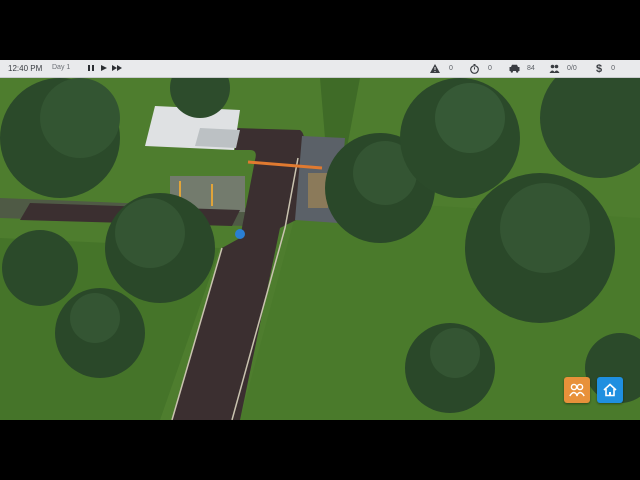  What do you see at coordinates (613, 68) in the screenshot?
I see `money-count: 0` at bounding box center [613, 68].